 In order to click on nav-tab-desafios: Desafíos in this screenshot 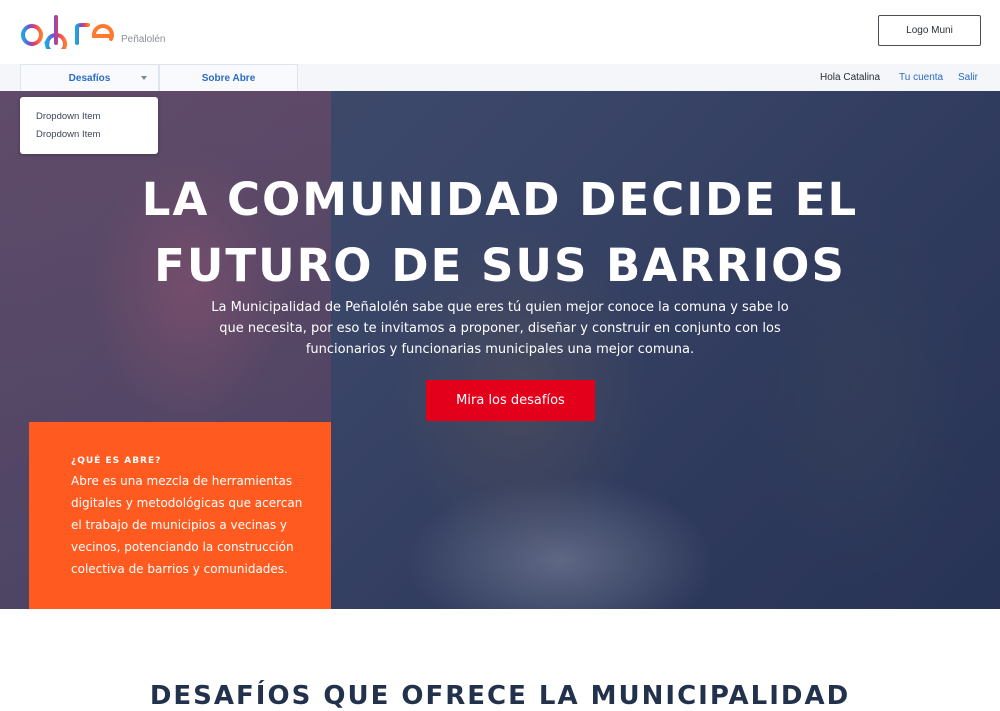, I will do `click(89, 77)`.